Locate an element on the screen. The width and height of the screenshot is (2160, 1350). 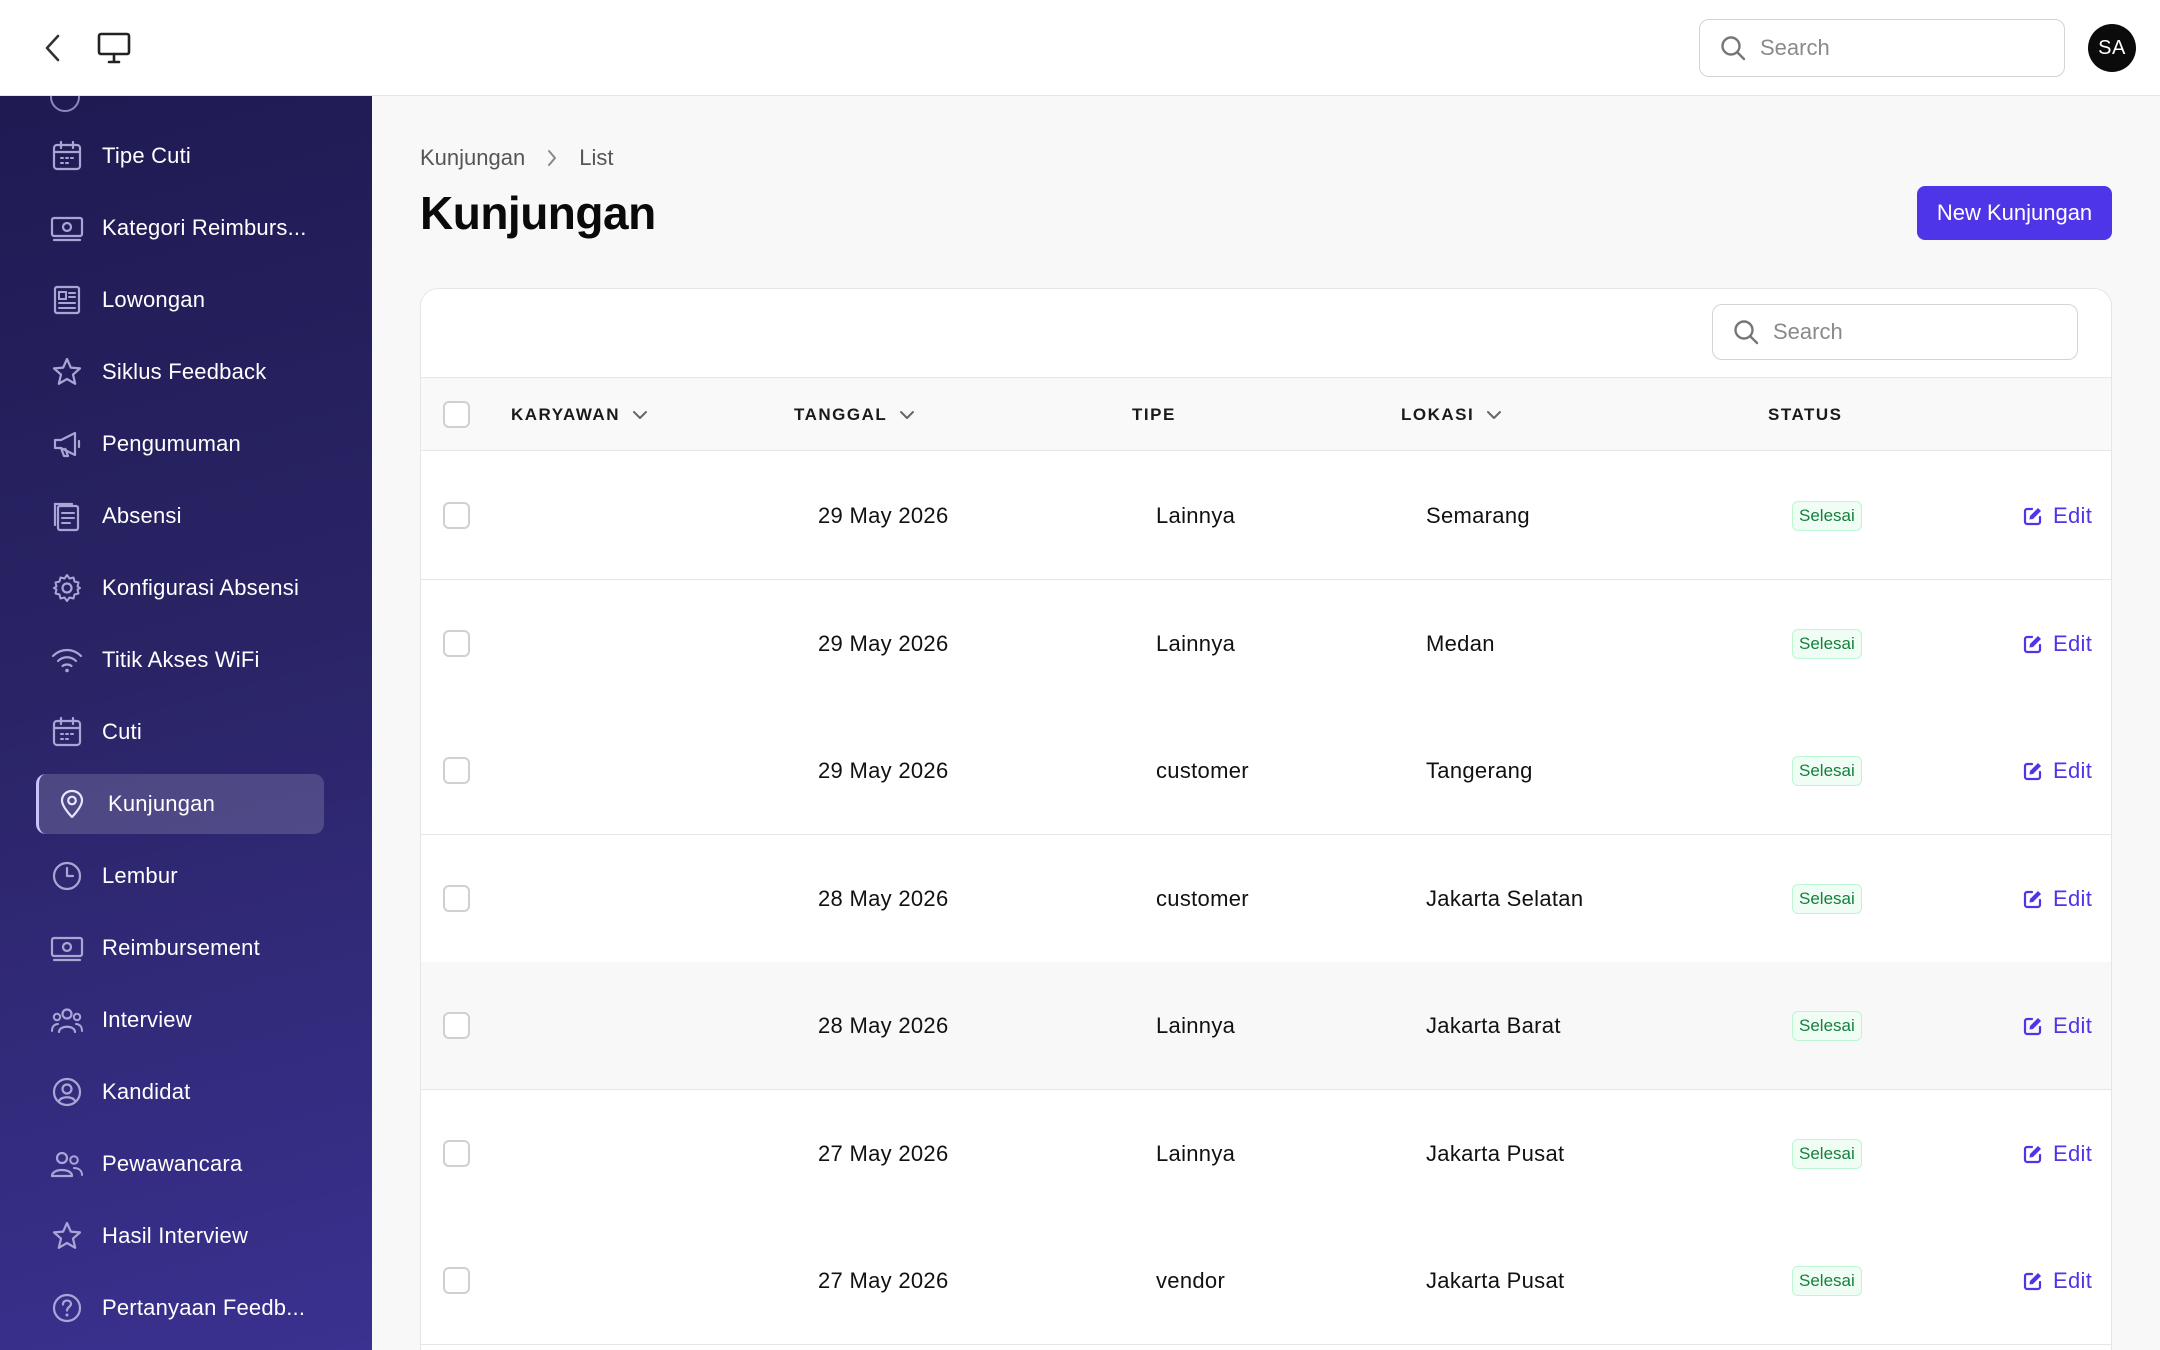
sidebar-item-label: Pewawancara is located at coordinates (172, 1163).